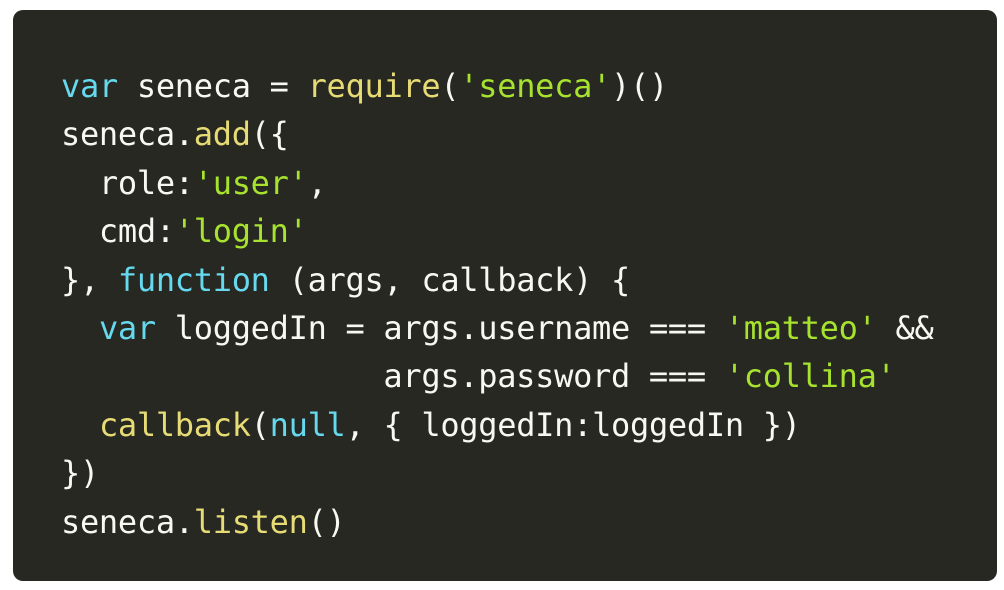  Describe the element at coordinates (497, 522) in the screenshot. I see `code-line-10: seneca.listen()` at that location.